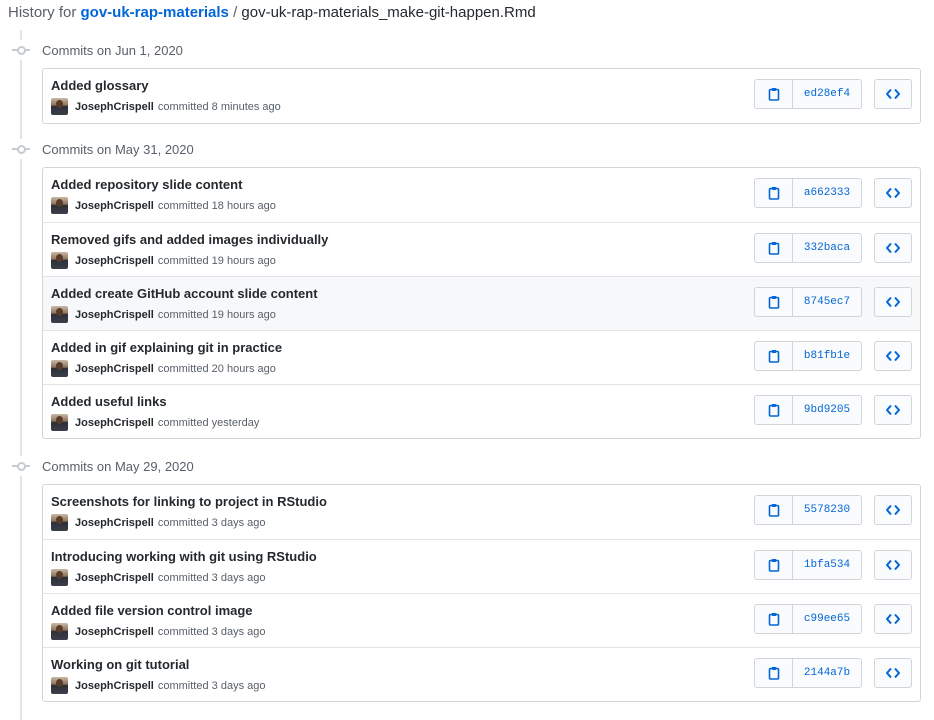 This screenshot has height=720, width=934. I want to click on commit-sha-link: a662333, so click(827, 193).